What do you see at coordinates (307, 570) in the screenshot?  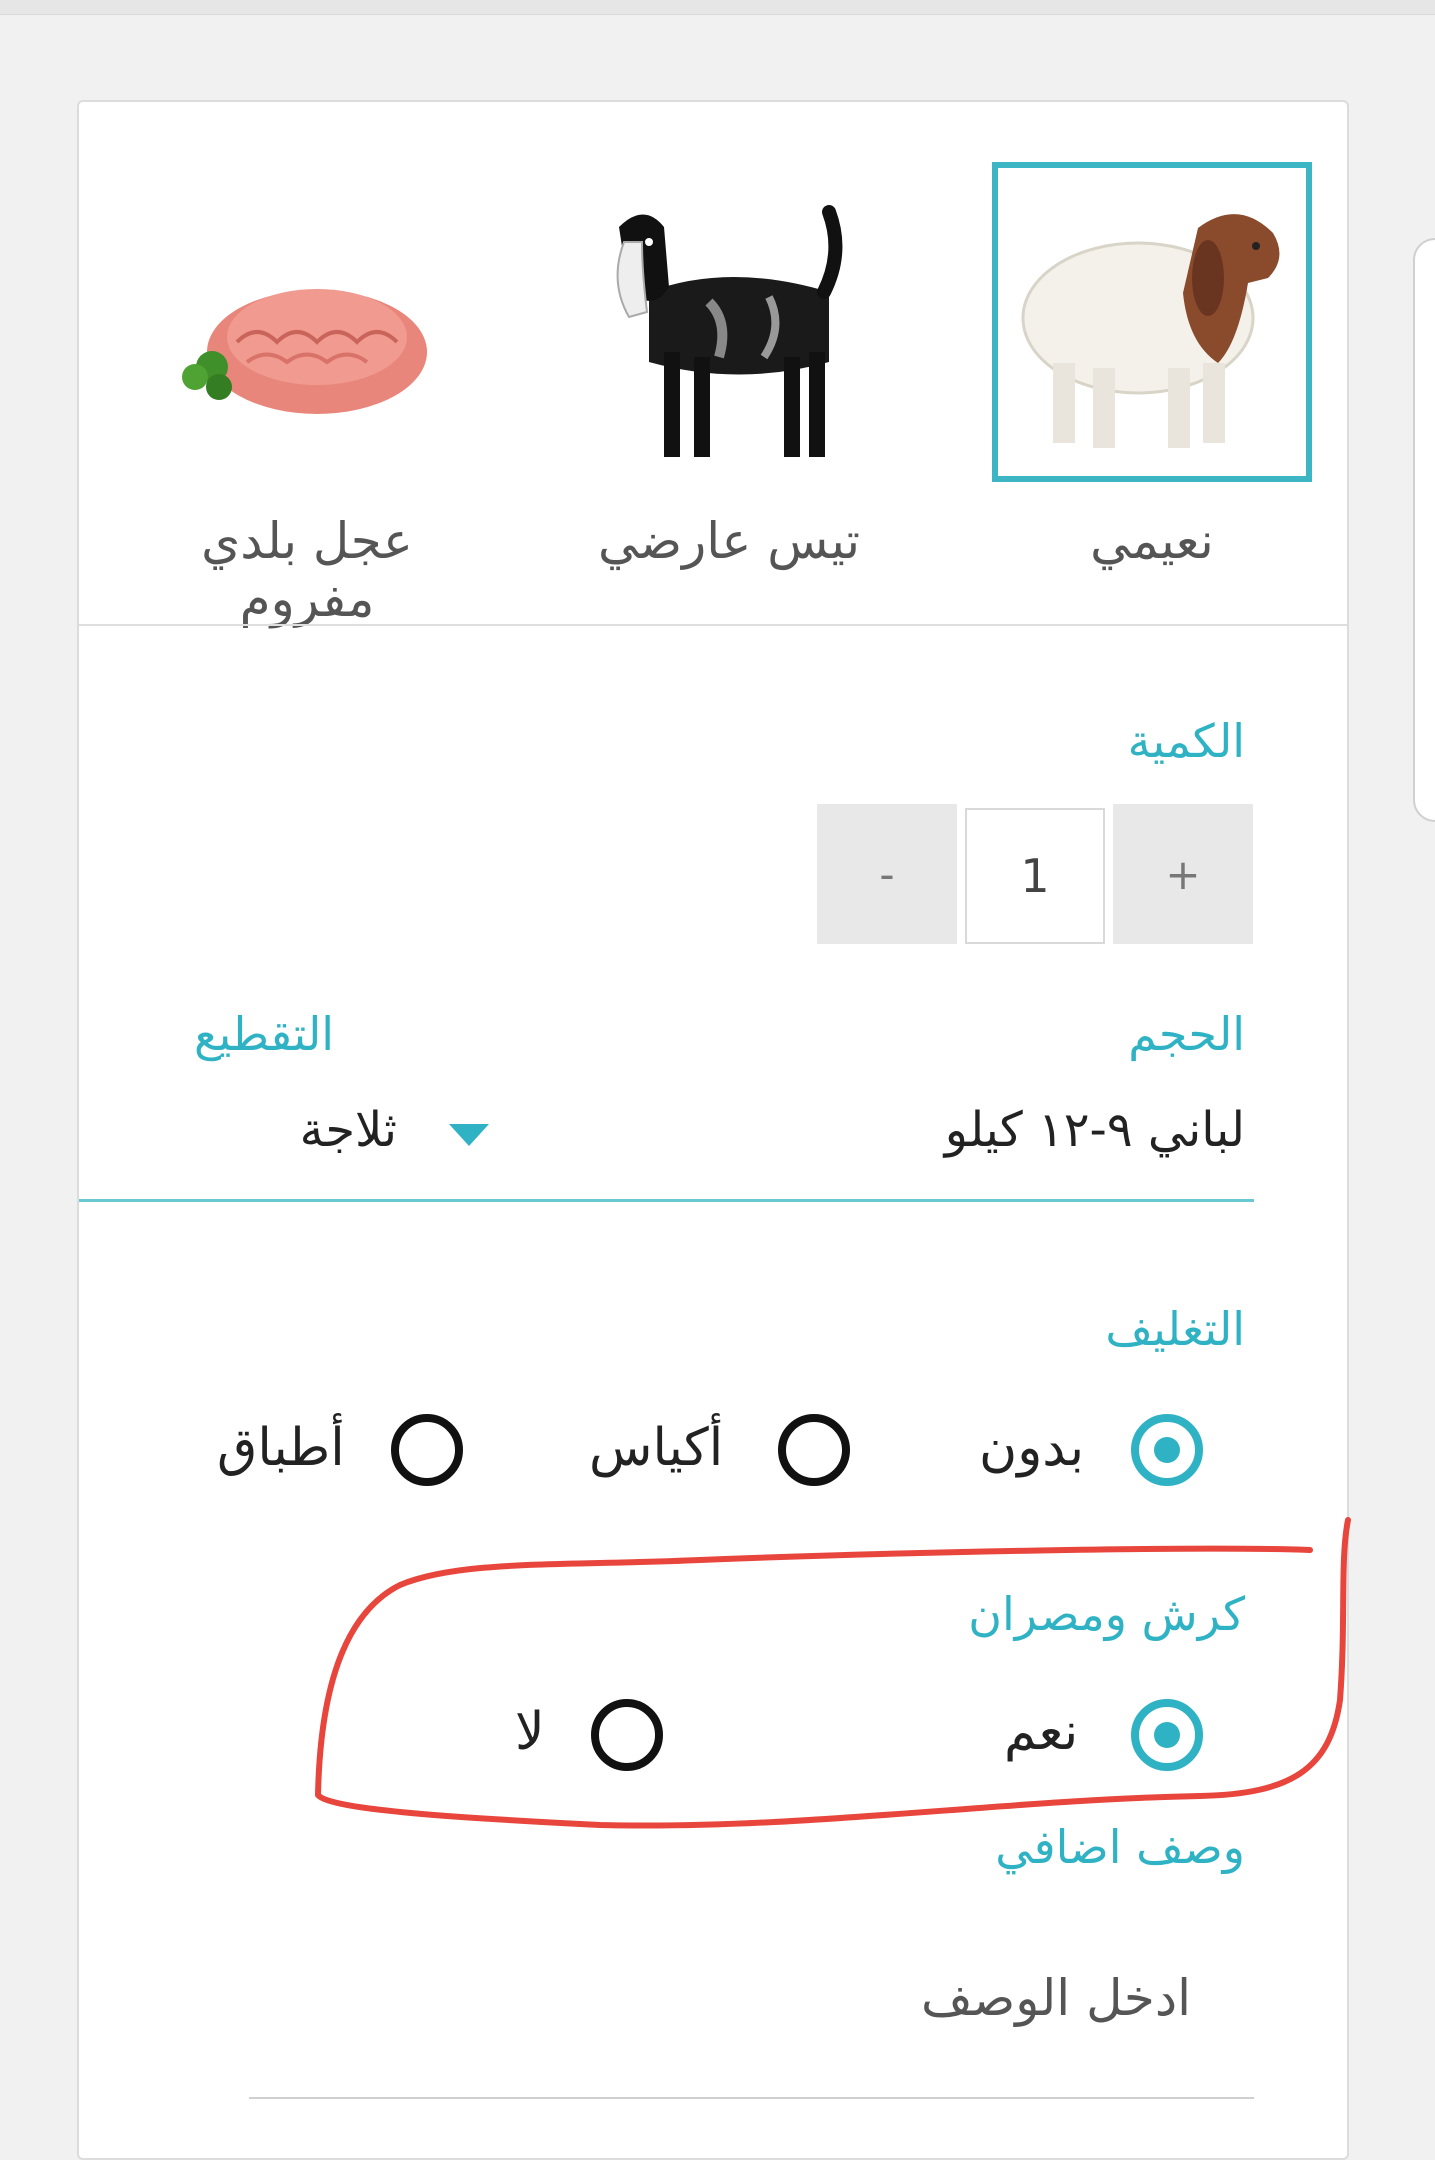 I see `product-name: عجل بلدي مفروم` at bounding box center [307, 570].